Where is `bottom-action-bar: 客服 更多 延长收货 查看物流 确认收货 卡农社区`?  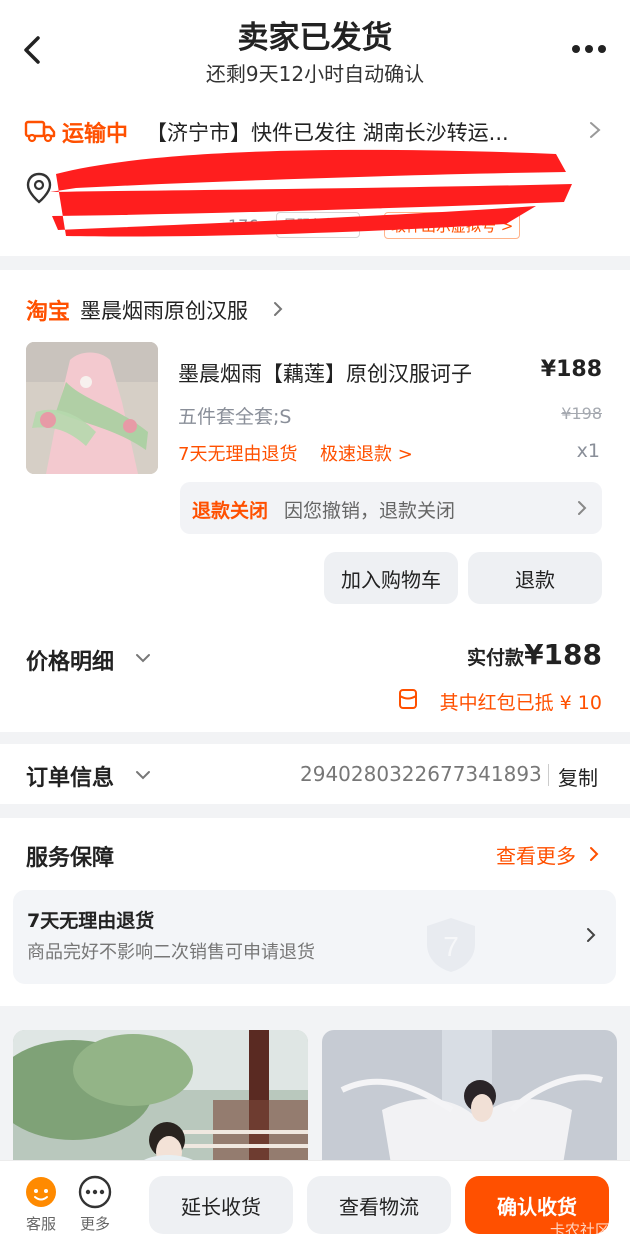 bottom-action-bar: 客服 更多 延长收货 查看物流 确认收货 卡农社区 is located at coordinates (315, 1209).